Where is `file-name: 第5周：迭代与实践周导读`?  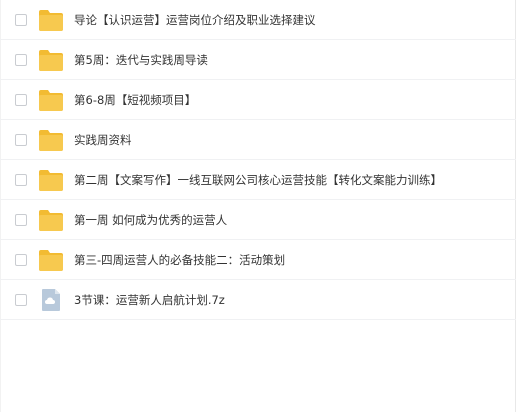
file-name: 第5周：迭代与实践周导读 is located at coordinates (141, 60).